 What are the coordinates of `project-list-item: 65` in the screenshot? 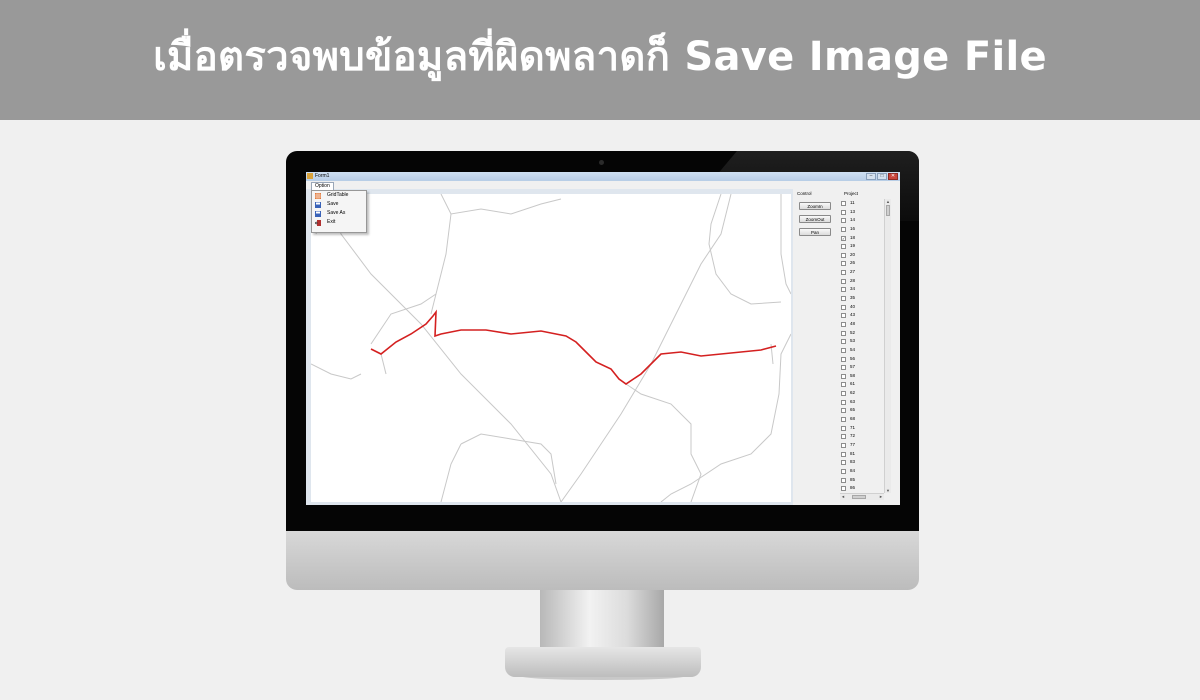 It's located at (860, 410).